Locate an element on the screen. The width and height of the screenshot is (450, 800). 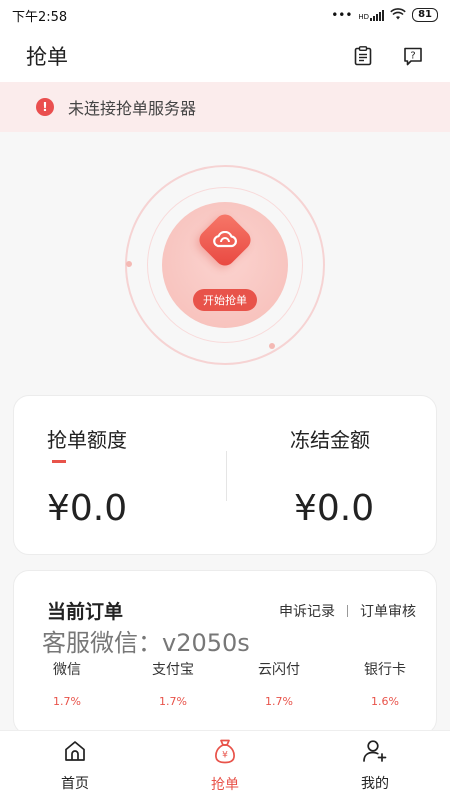
grab-order-radar: 开始抢单 is located at coordinates (225, 265).